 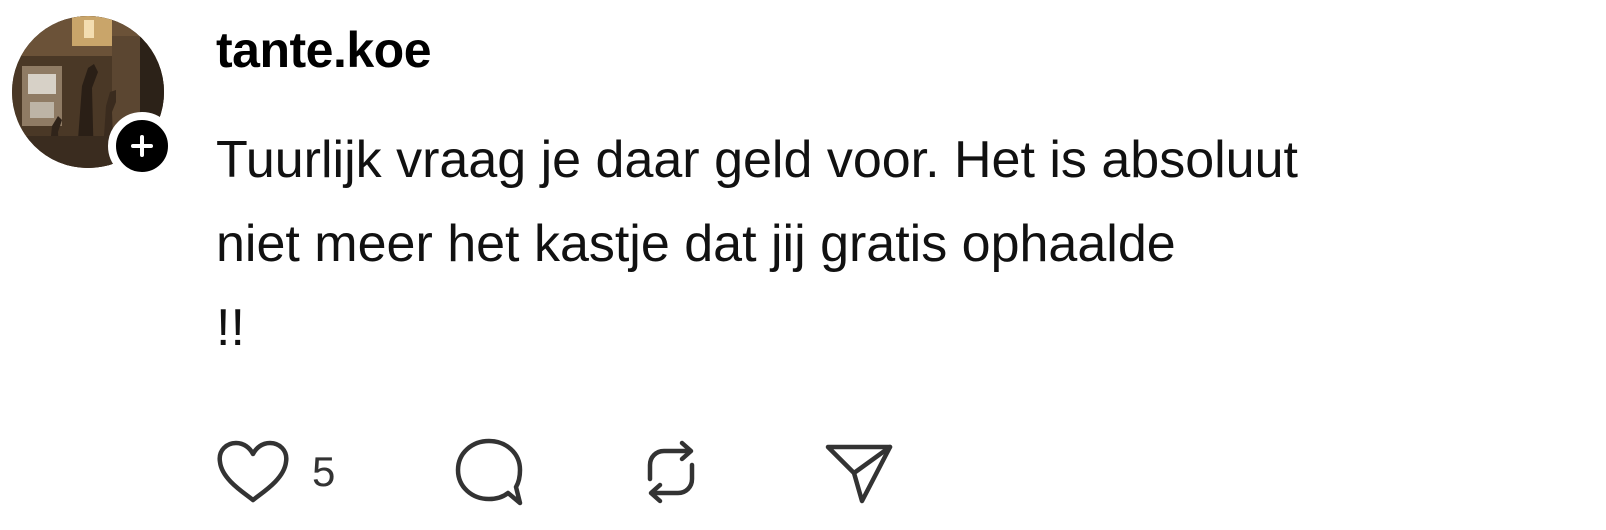 I want to click on like-count: 5, so click(x=324, y=471).